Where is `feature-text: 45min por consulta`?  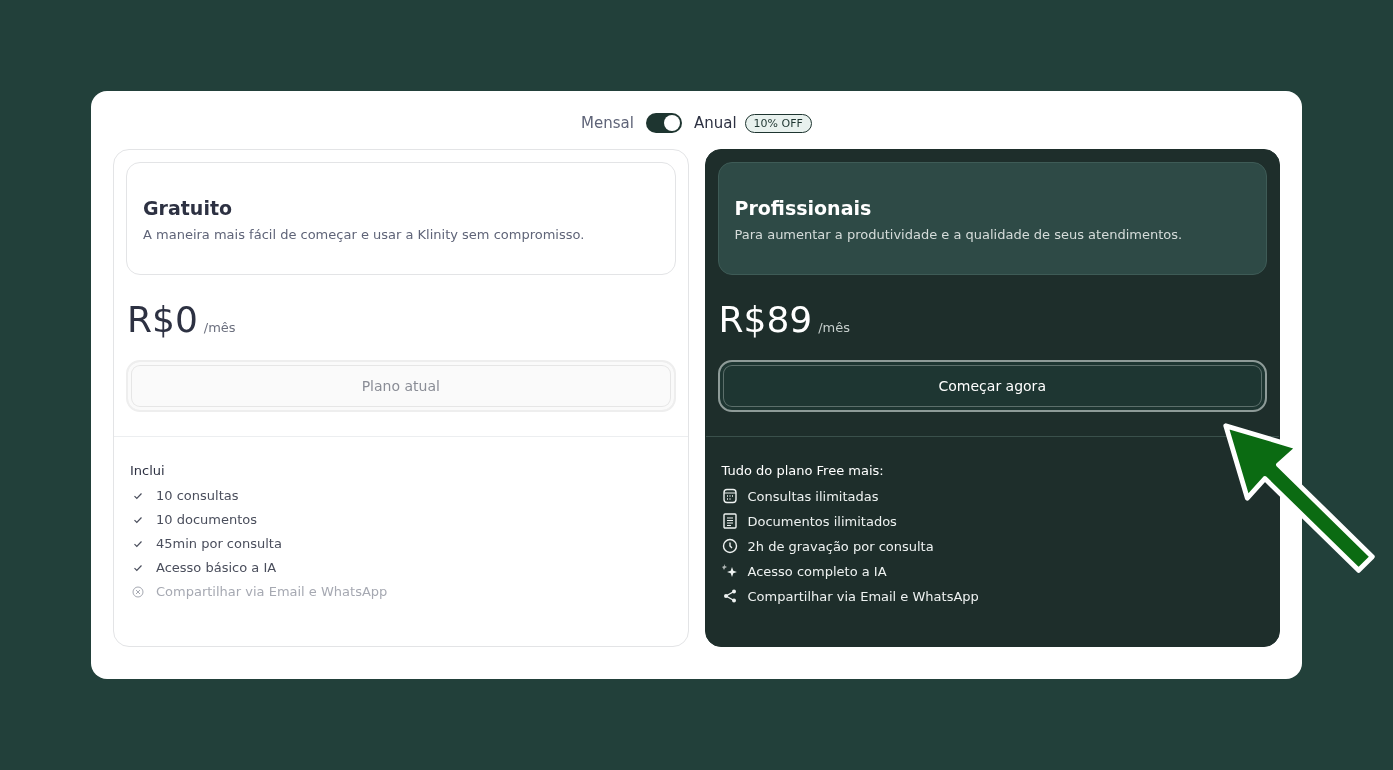
feature-text: 45min por consulta is located at coordinates (219, 543).